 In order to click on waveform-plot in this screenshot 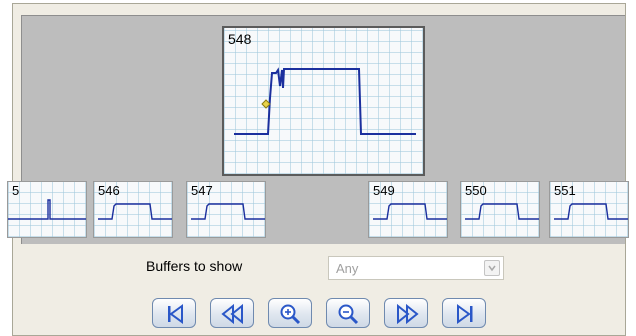, I will do `click(325, 101)`.